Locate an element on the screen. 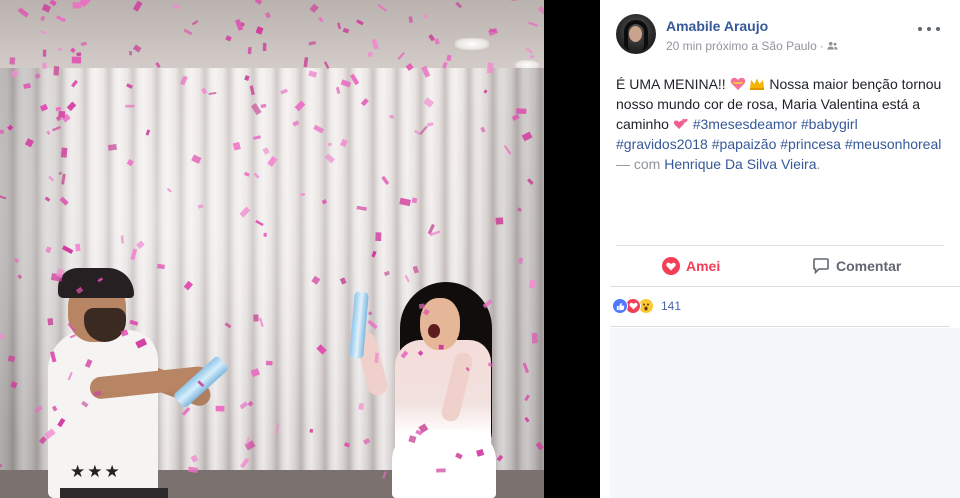 This screenshot has height=498, width=960. comment-button: Comentar is located at coordinates (856, 266).